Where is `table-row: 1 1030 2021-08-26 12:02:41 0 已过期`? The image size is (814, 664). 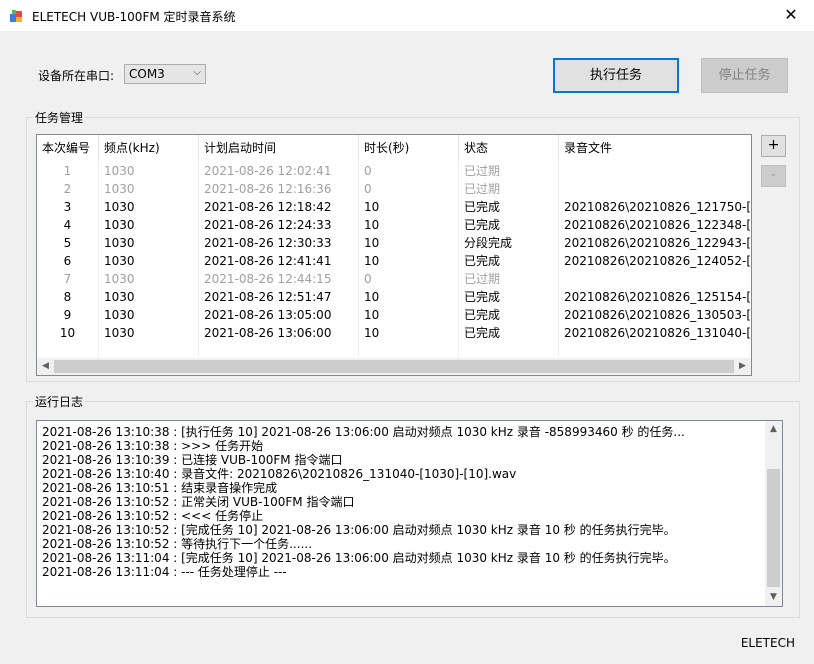
table-row: 1 1030 2021-08-26 12:02:41 0 已过期 is located at coordinates (394, 171).